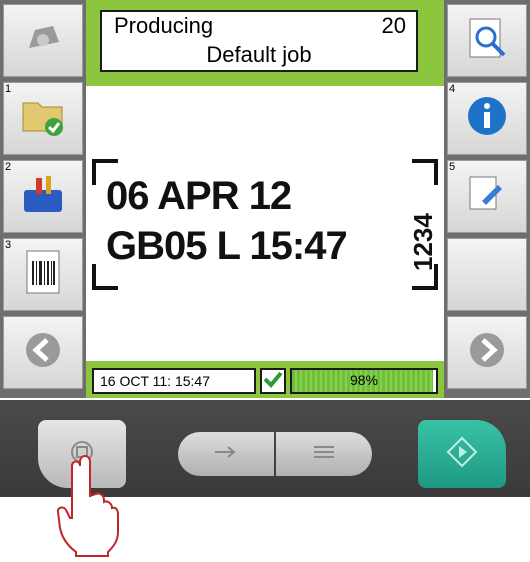 The height and width of the screenshot is (562, 530). I want to click on start-button, so click(462, 454).